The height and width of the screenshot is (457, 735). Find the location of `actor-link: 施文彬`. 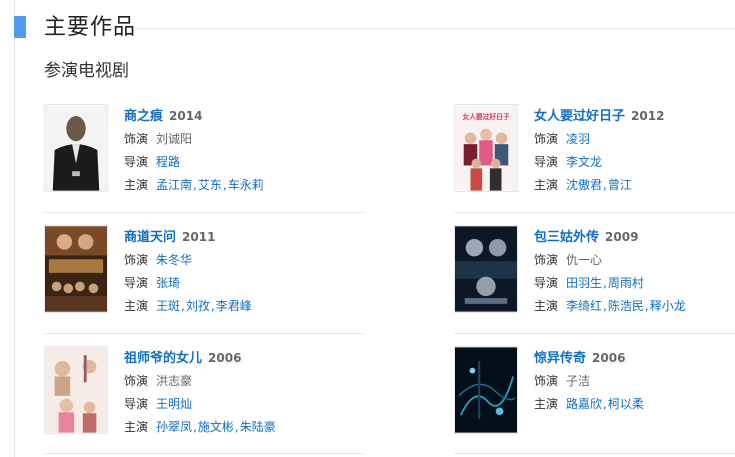

actor-link: 施文彬 is located at coordinates (216, 427).